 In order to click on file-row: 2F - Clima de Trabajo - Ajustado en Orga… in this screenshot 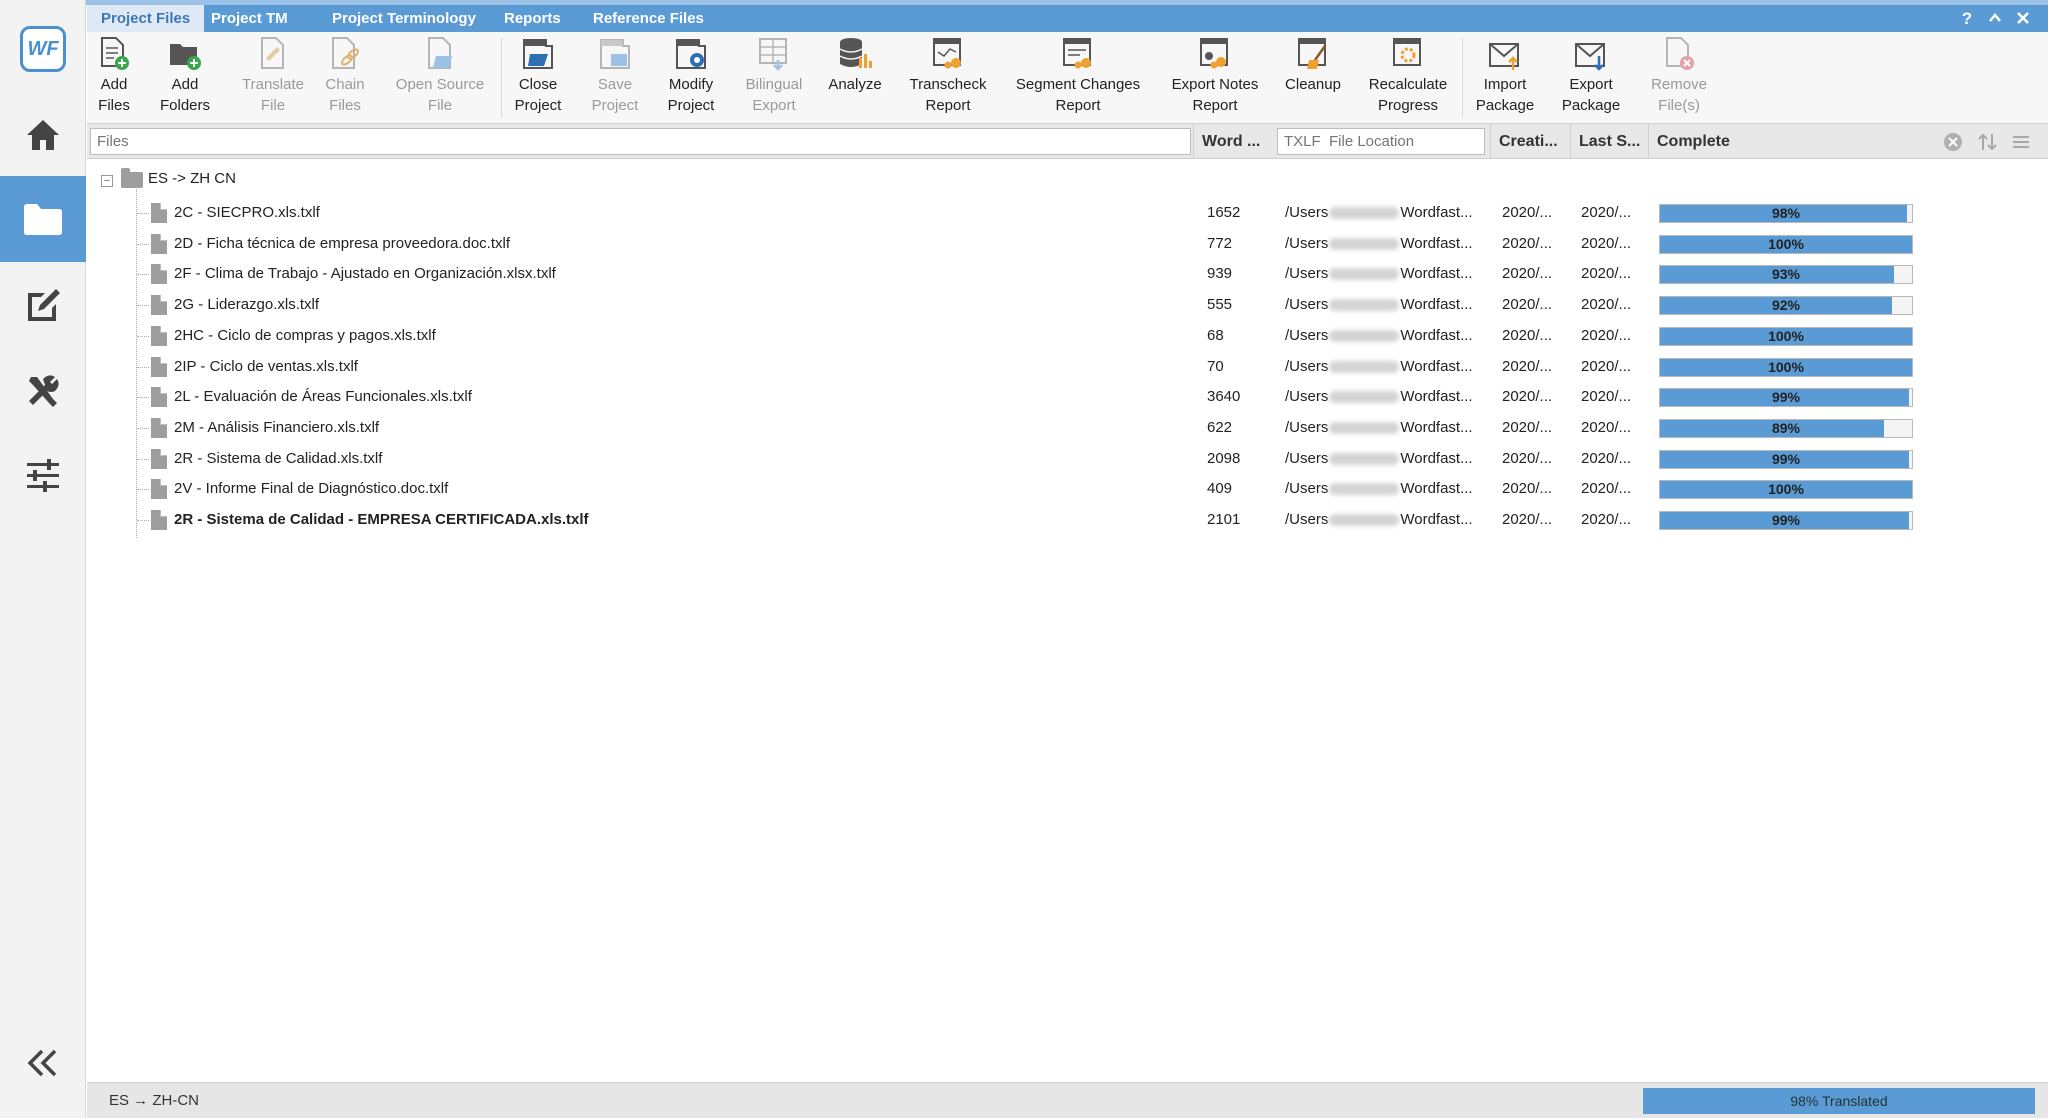, I will do `click(1067, 274)`.